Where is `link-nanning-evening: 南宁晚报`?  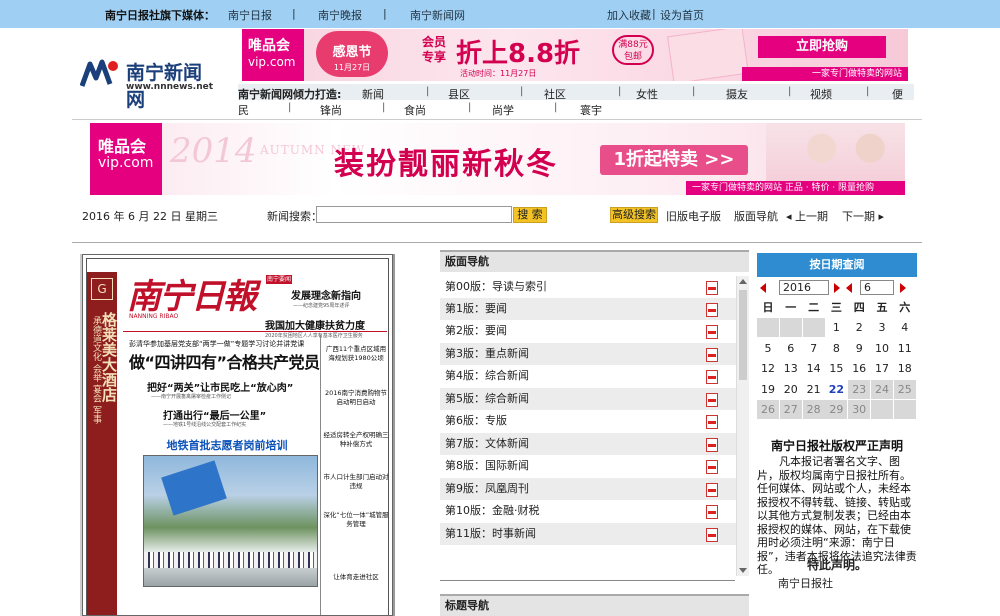 link-nanning-evening: 南宁晚报 is located at coordinates (340, 15).